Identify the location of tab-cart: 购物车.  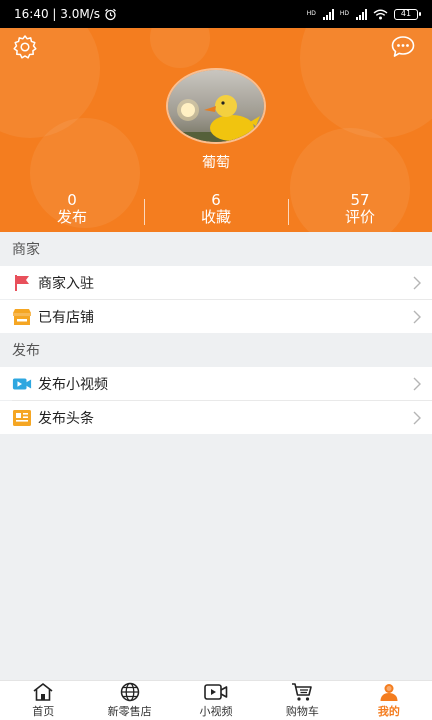
(302, 700).